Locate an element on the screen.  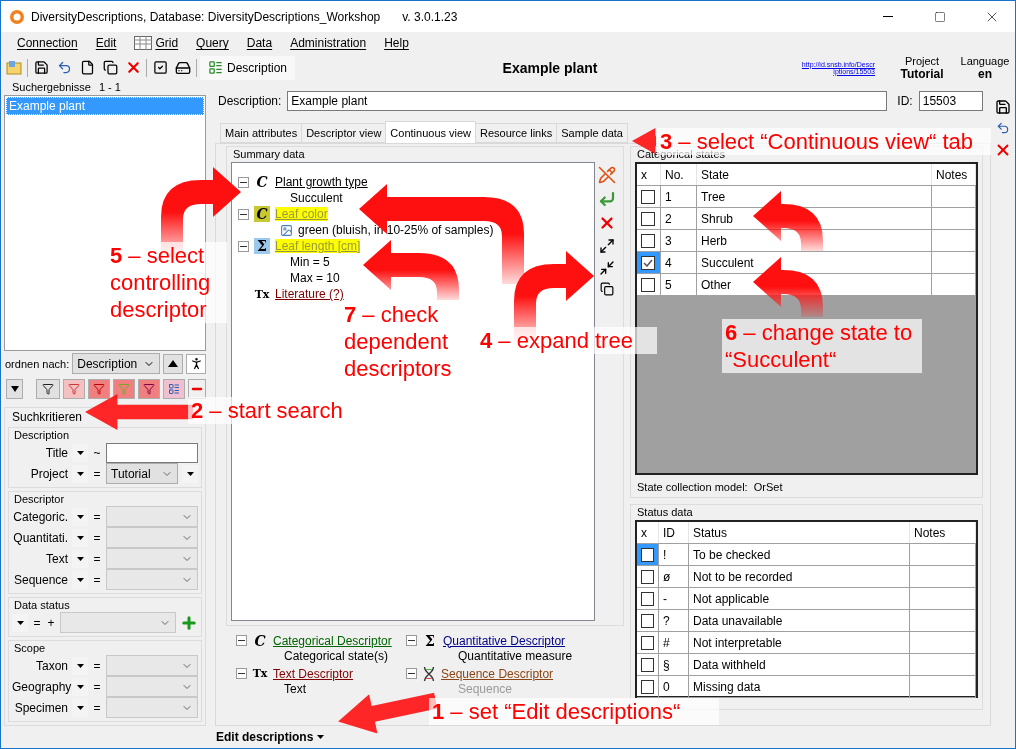
tab: Descriptor view is located at coordinates (344, 133).